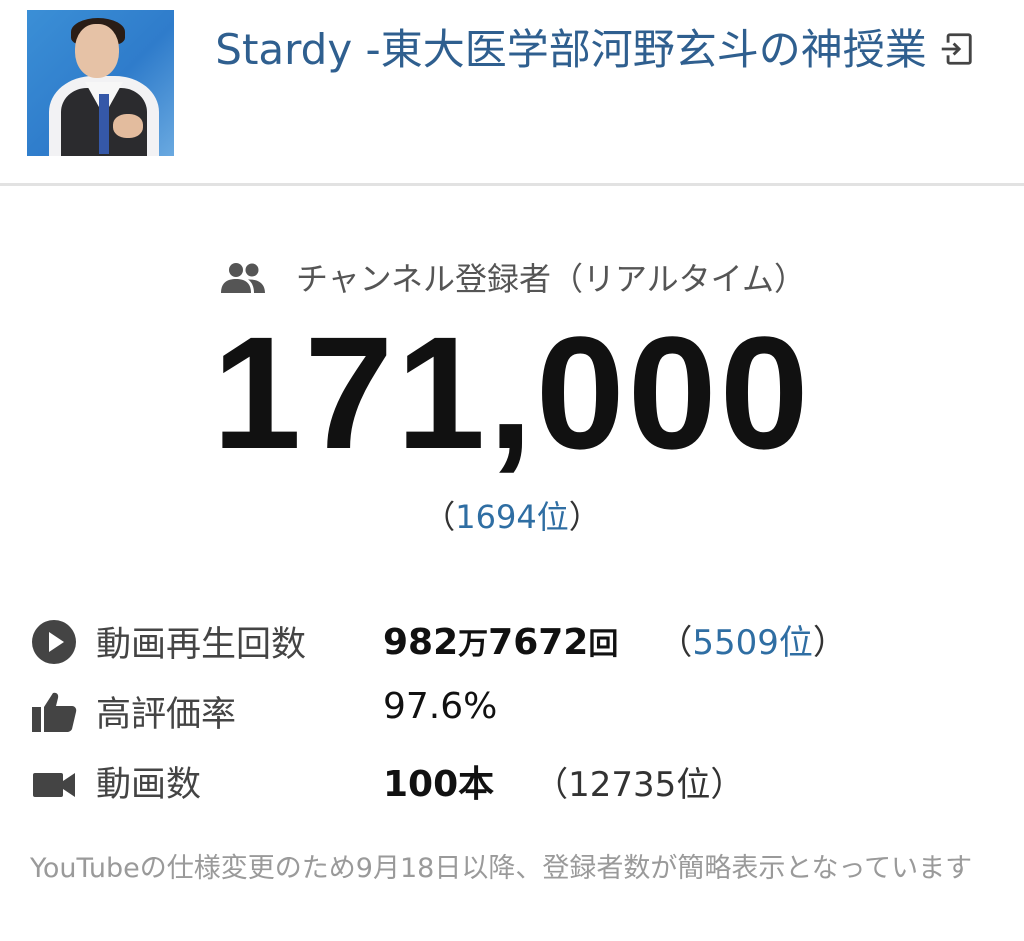 The image size is (1024, 941). Describe the element at coordinates (54, 642) in the screenshot. I see `play-circle-icon` at that location.